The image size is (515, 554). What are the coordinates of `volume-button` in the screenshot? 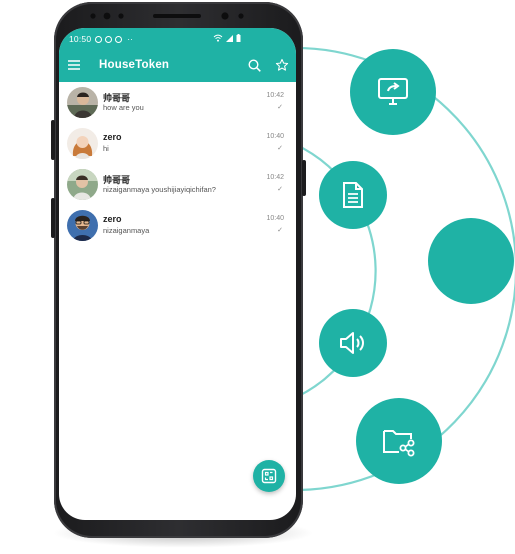 It's located at (53, 140).